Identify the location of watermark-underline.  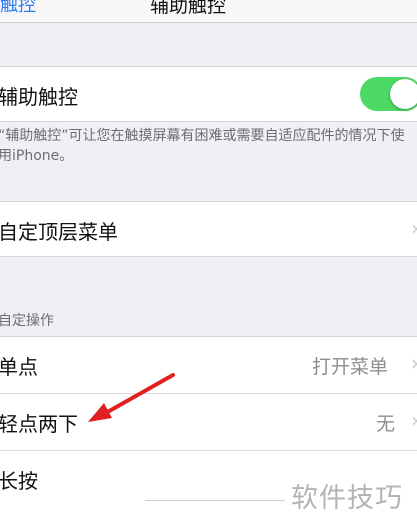
(215, 500).